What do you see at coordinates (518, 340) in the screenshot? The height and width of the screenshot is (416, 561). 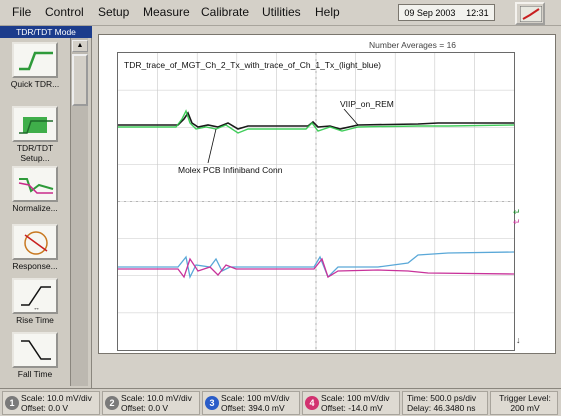 I see `trace-marker-arrow: ↓` at bounding box center [518, 340].